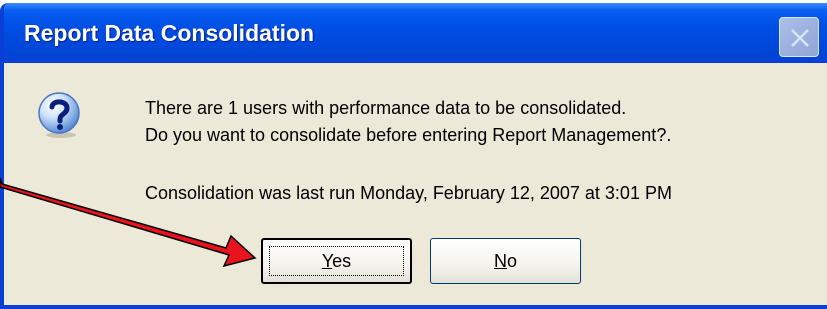  I want to click on dialog-title: Report Data Consolidation, so click(169, 33).